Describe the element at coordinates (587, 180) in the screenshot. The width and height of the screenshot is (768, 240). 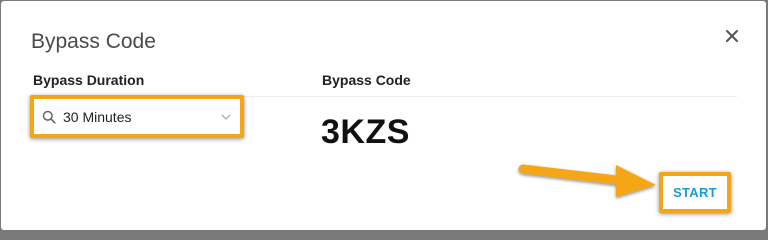
I see `arrow-annotation-icon` at that location.